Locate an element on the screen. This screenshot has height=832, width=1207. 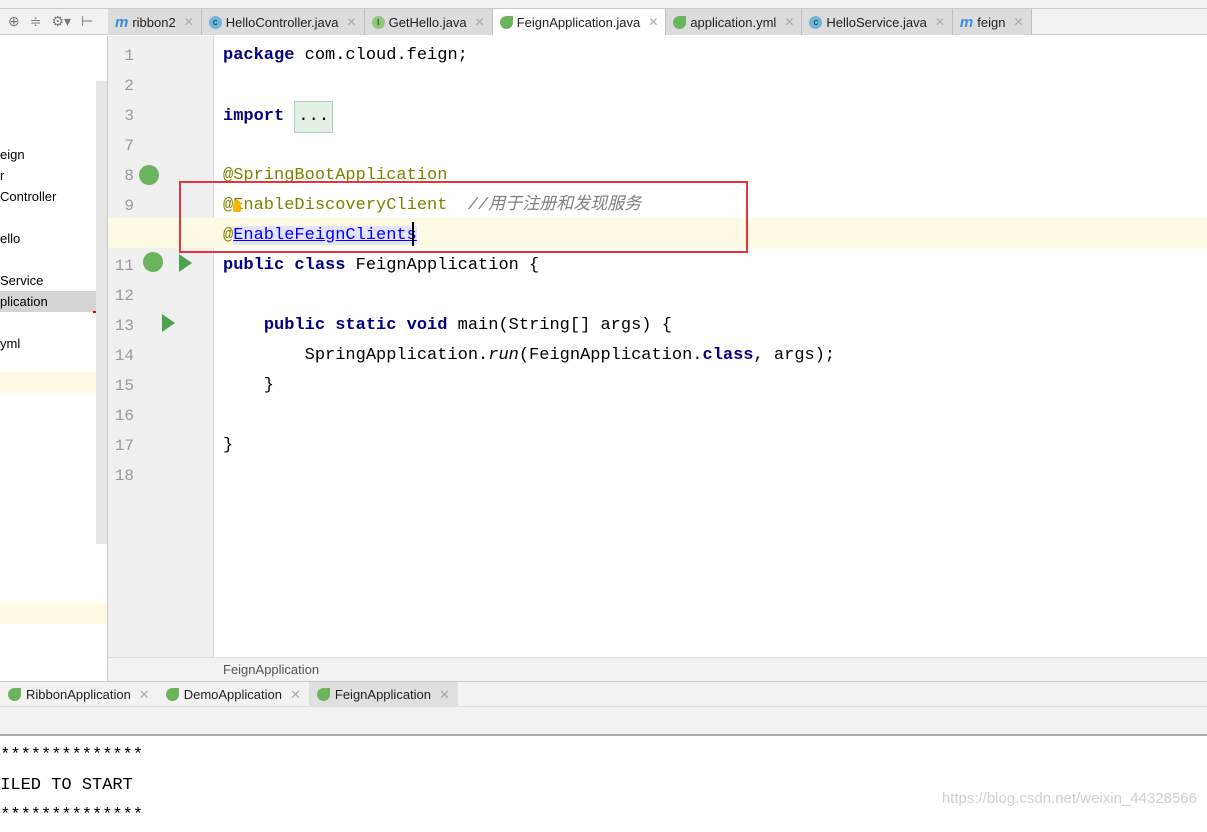
code-token: run is located at coordinates (503, 355).